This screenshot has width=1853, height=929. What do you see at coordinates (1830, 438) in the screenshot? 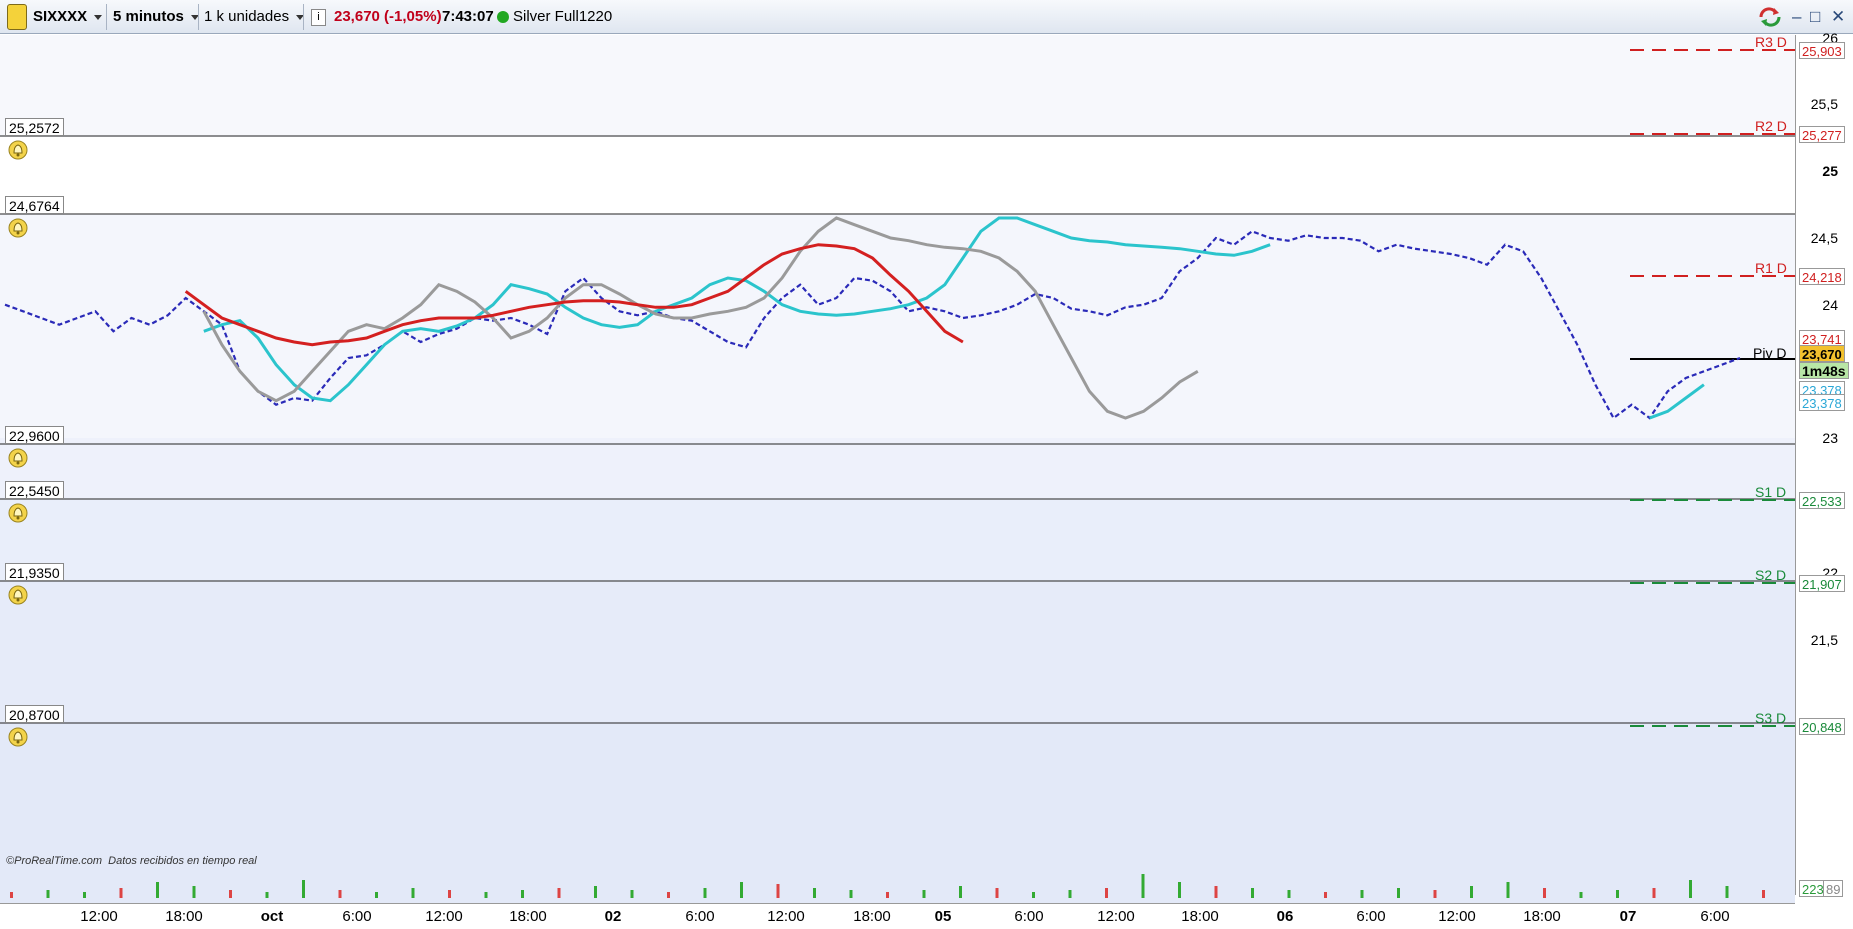
I see `price-tick-label: 23` at bounding box center [1830, 438].